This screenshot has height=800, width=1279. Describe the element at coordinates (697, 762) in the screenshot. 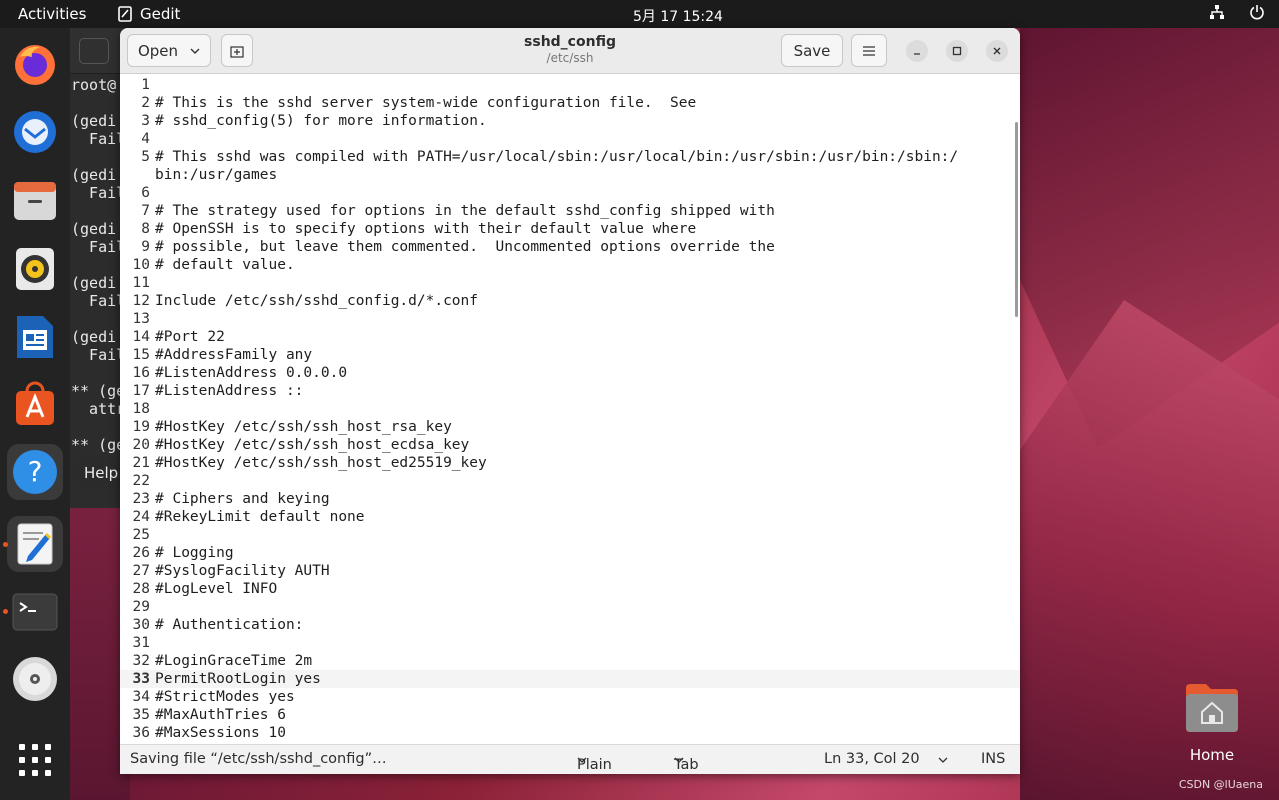

I see `tab-width-selector: Tab Width: 8` at that location.